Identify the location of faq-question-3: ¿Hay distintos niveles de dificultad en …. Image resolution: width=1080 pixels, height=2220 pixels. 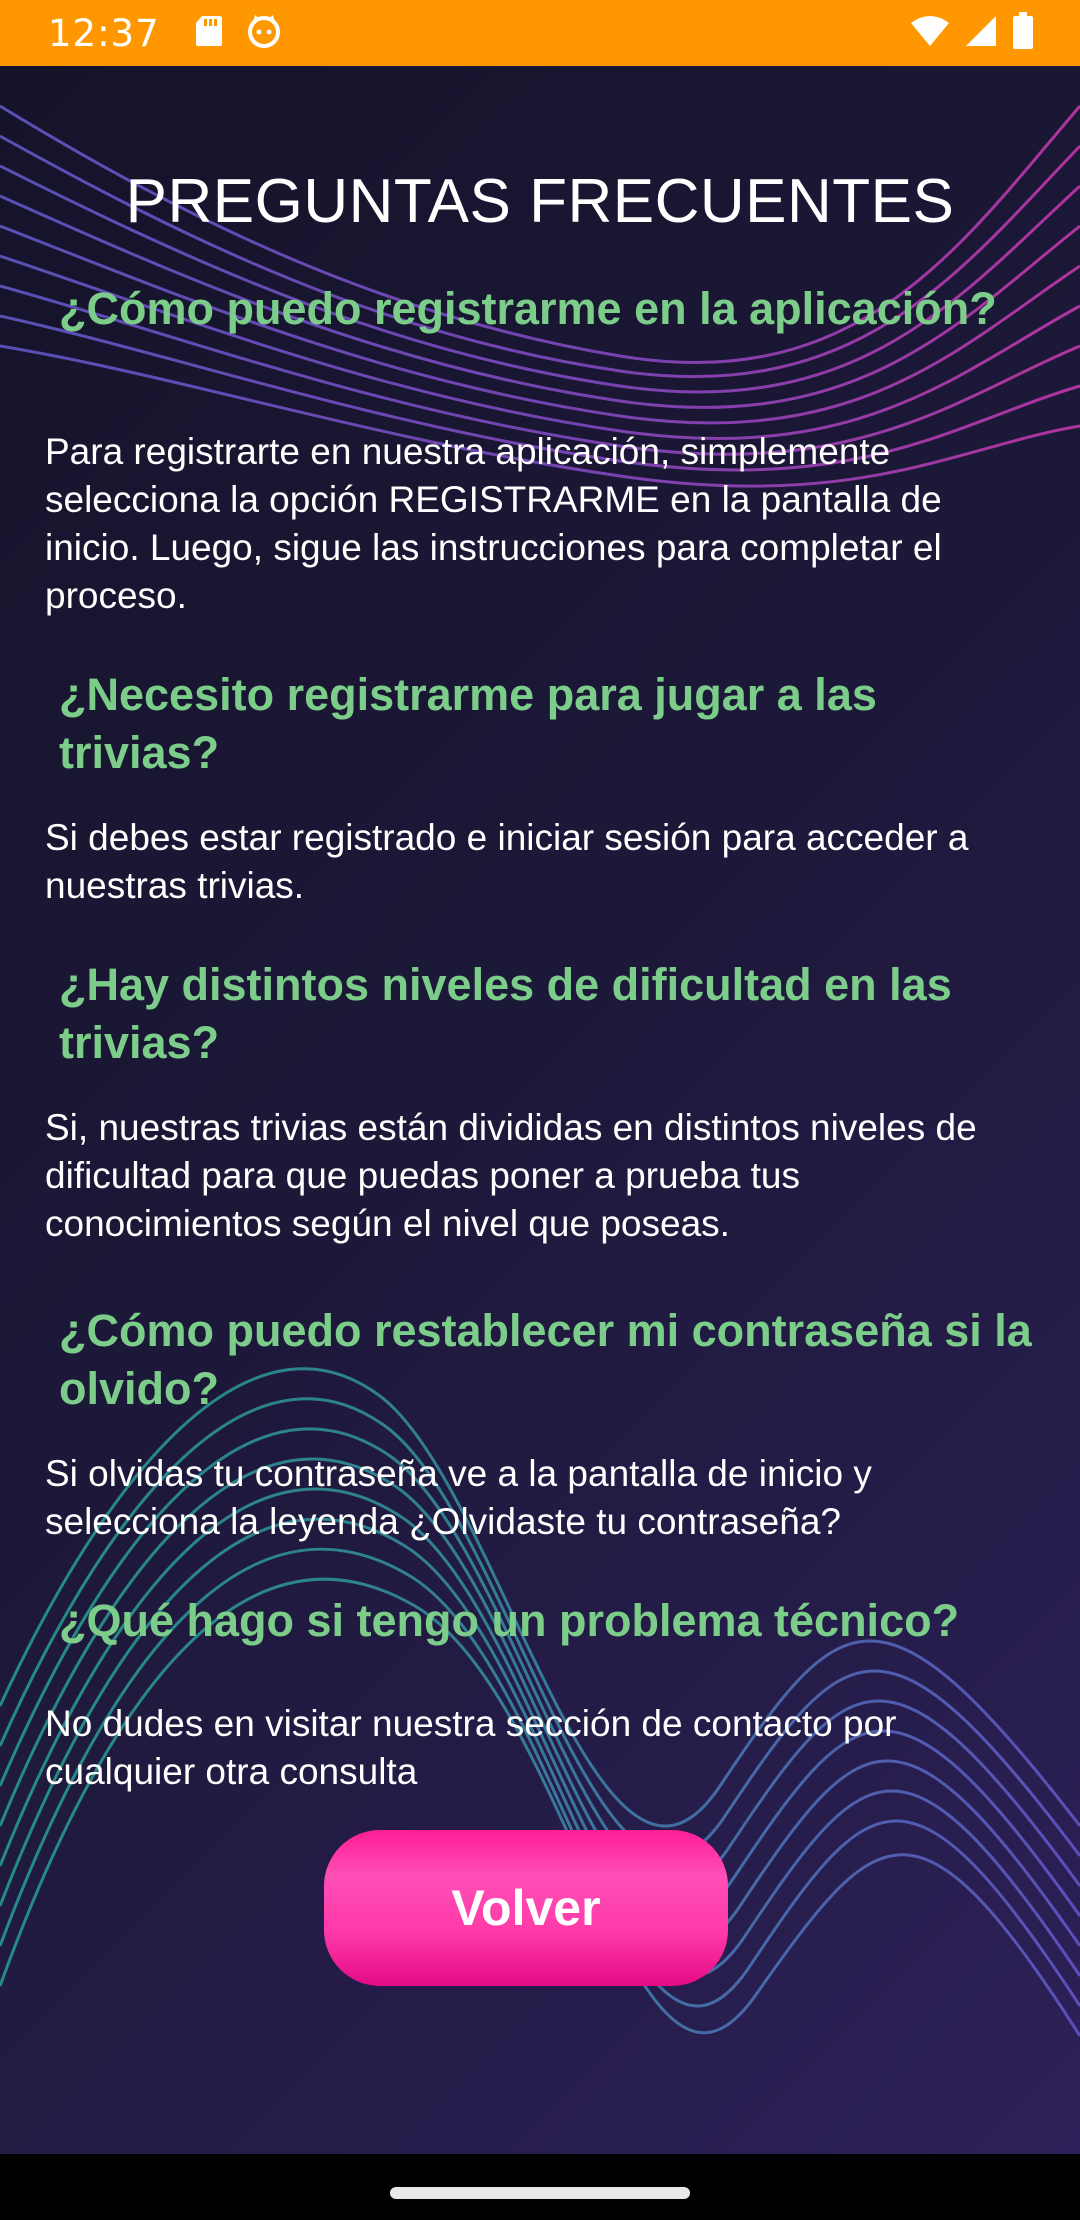
(505, 1013).